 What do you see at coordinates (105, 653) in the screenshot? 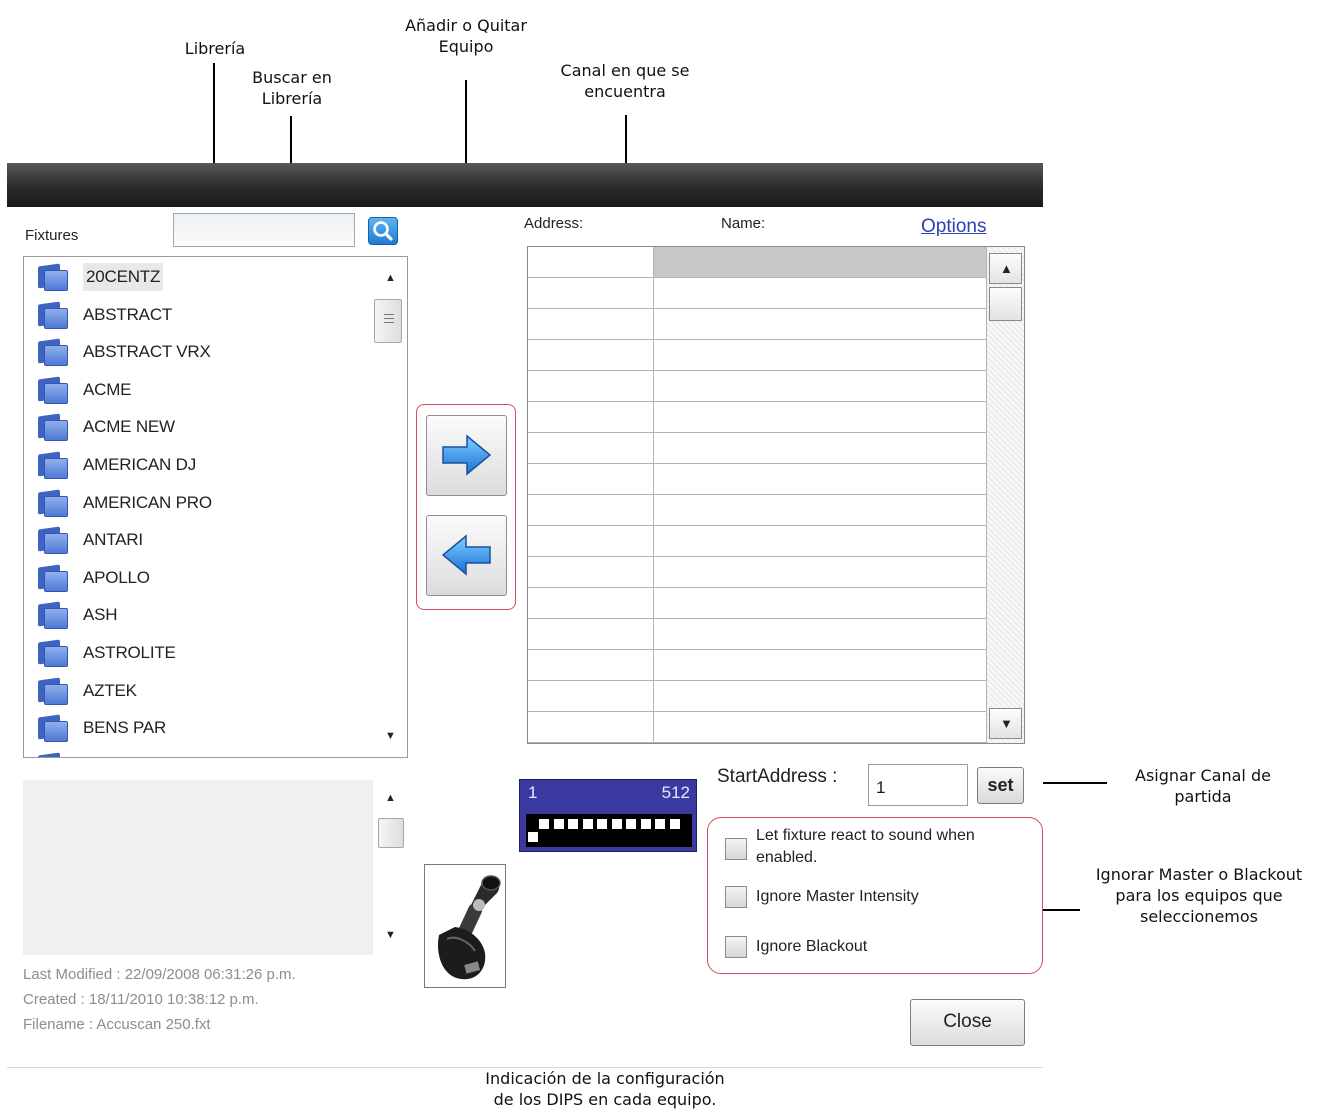
I see `fixture-folder-item: ASTROLITE` at bounding box center [105, 653].